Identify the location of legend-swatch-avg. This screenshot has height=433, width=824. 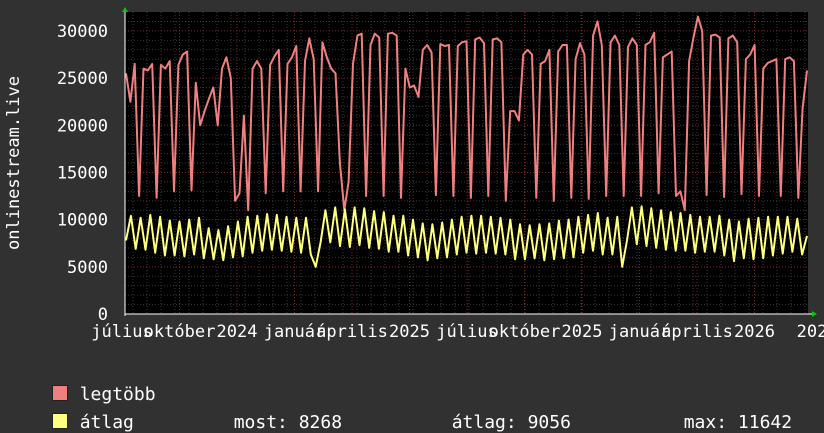
(59, 421).